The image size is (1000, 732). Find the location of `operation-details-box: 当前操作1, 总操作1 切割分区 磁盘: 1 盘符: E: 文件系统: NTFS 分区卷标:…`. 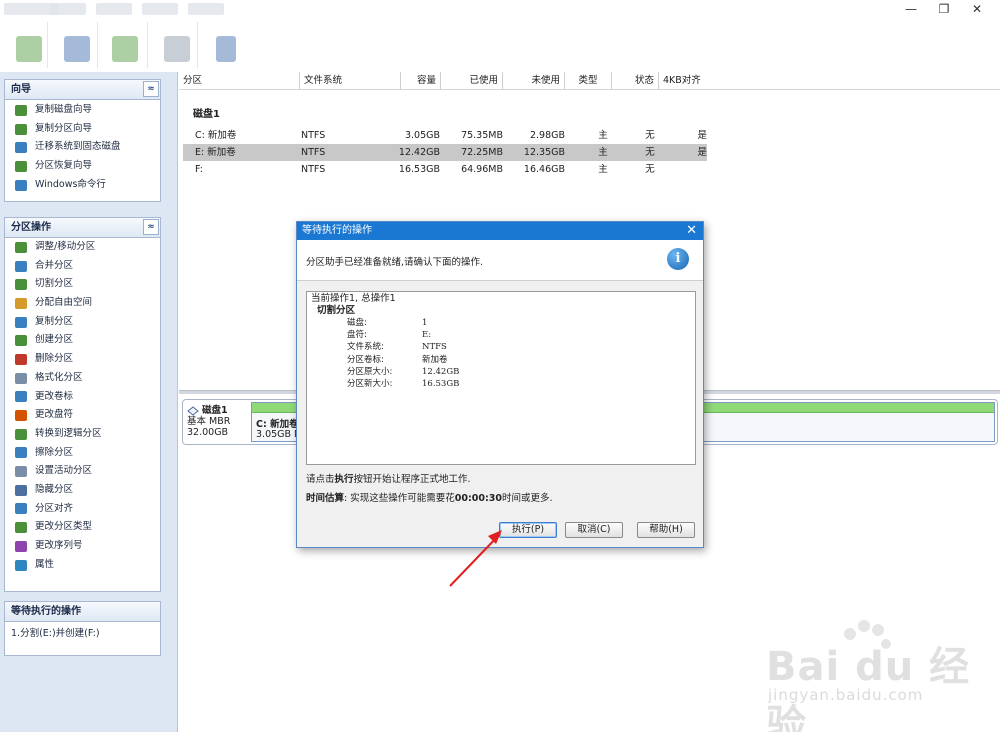

operation-details-box: 当前操作1, 总操作1 切割分区 磁盘: 1 盘符: E: 文件系统: NTFS 分区卷标:… is located at coordinates (501, 378).